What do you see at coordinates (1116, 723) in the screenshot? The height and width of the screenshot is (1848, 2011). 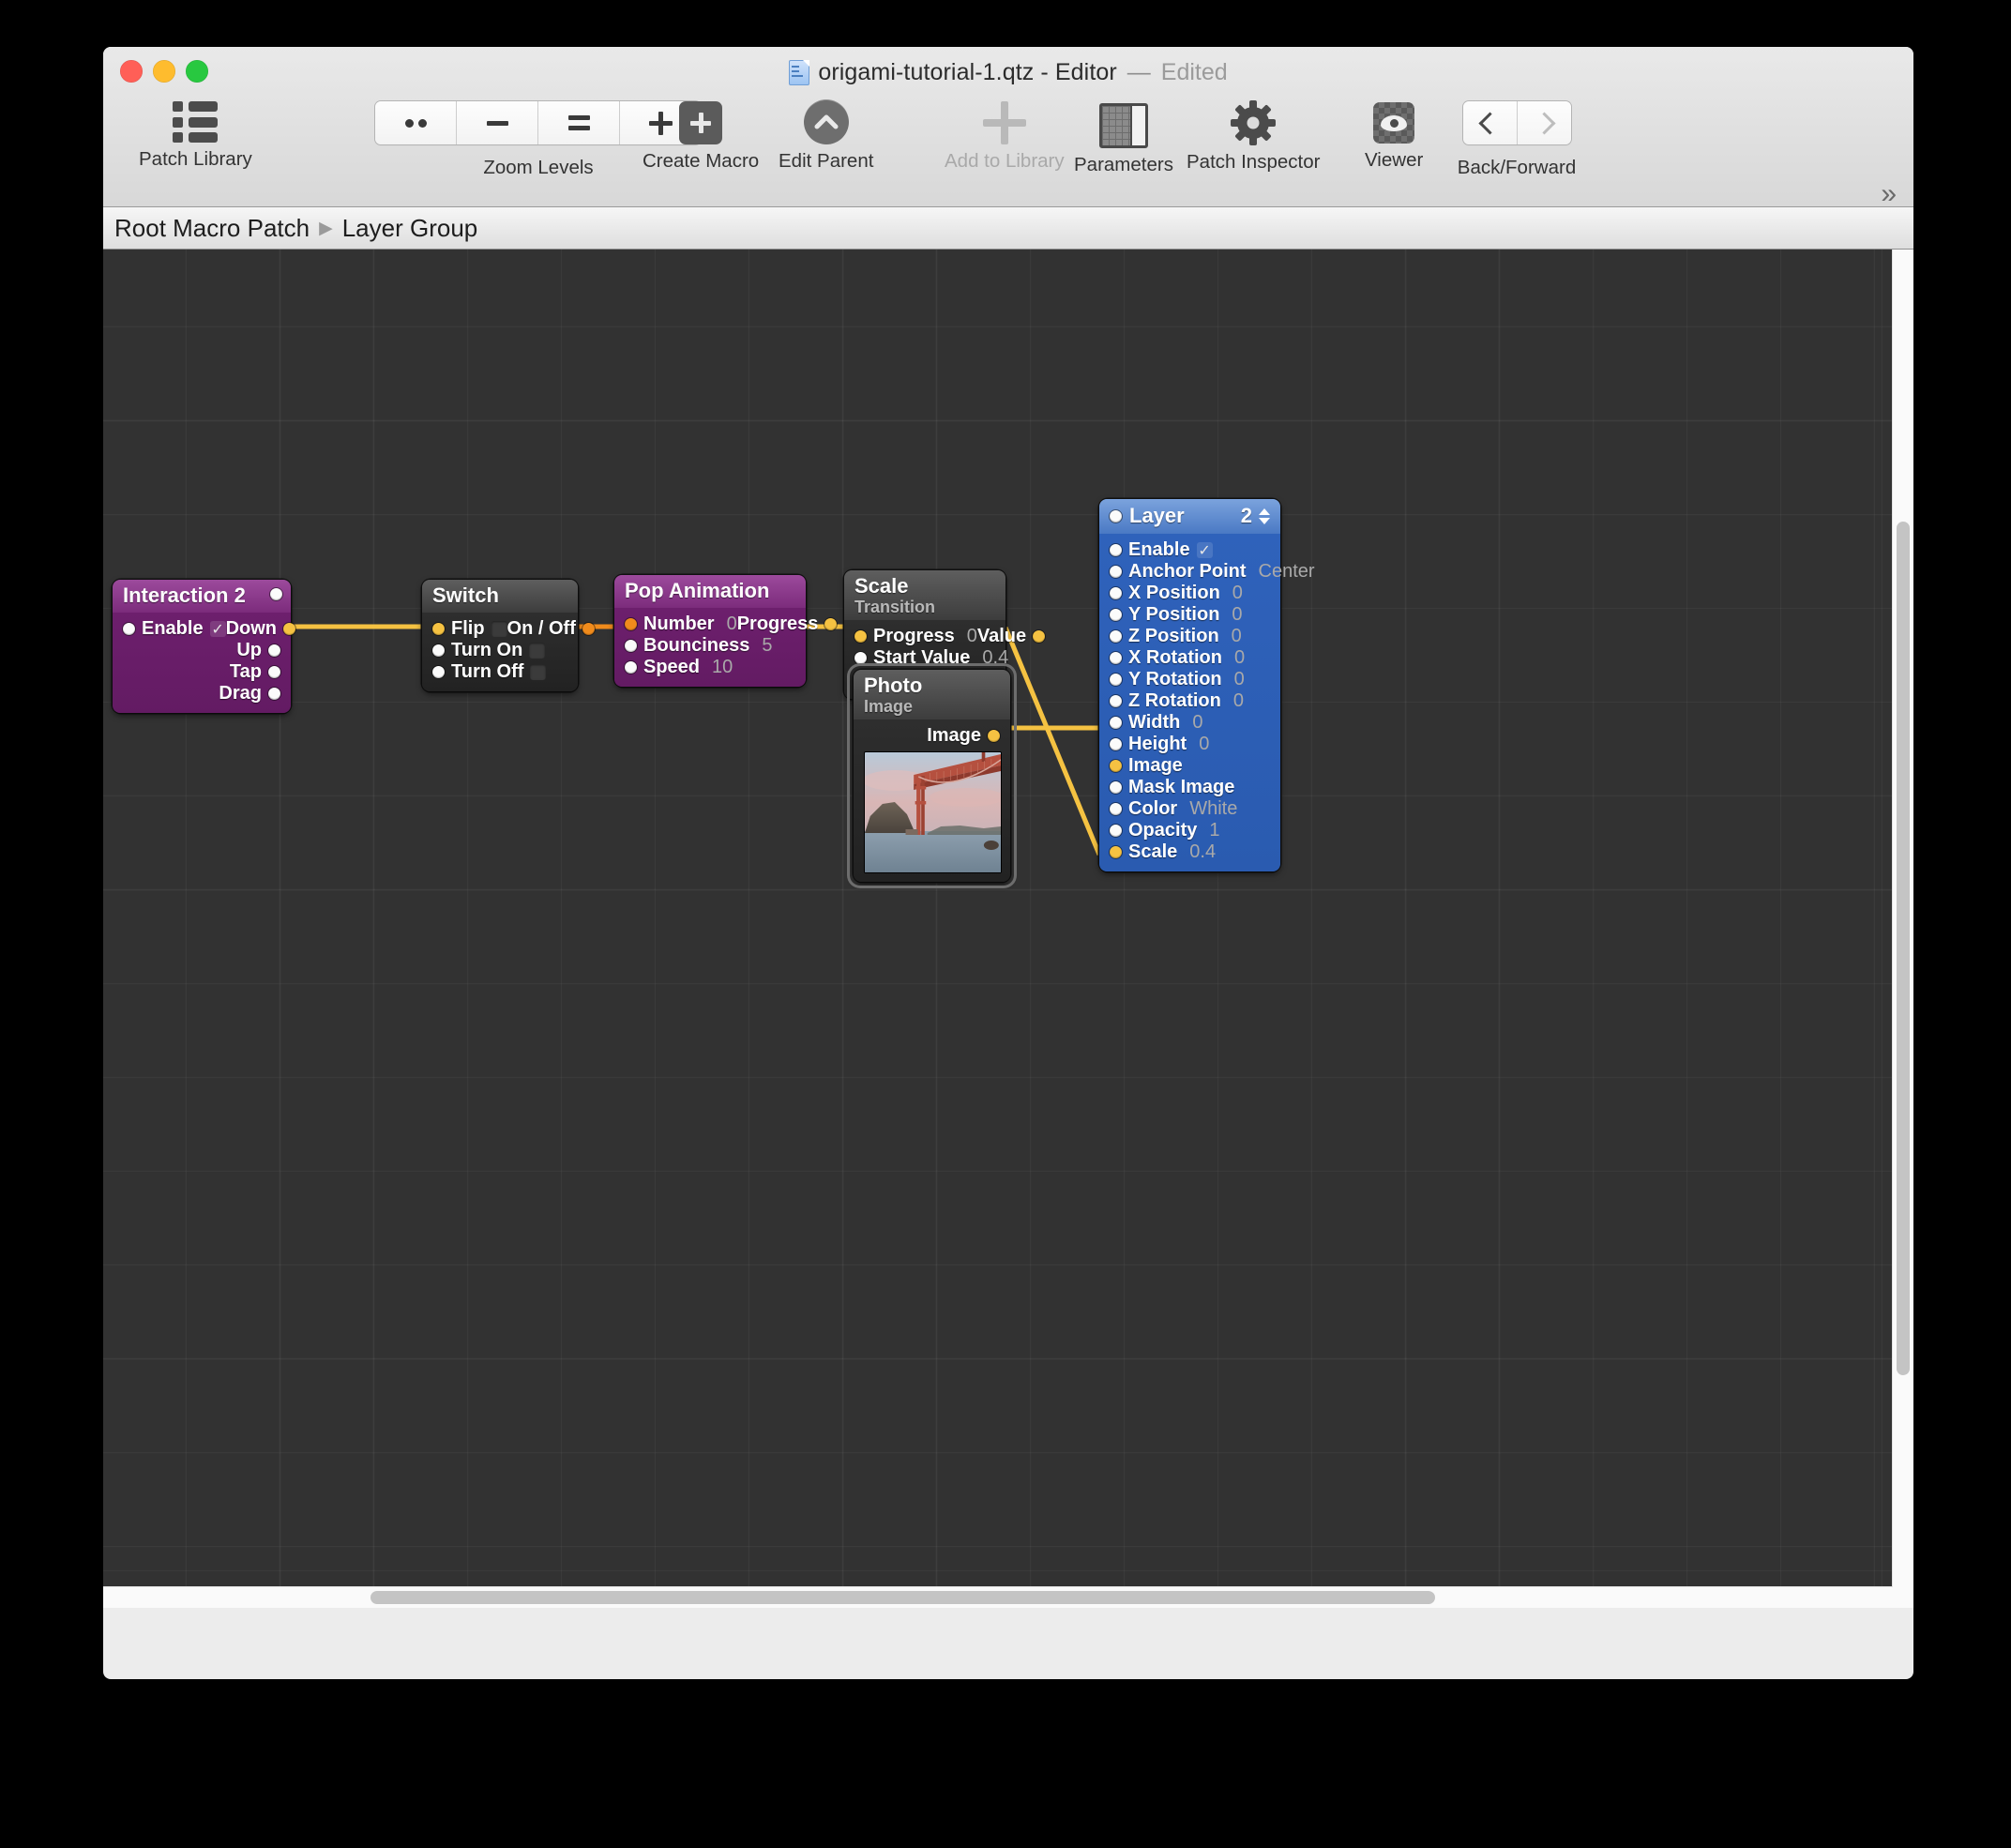 I see `input-port-width` at bounding box center [1116, 723].